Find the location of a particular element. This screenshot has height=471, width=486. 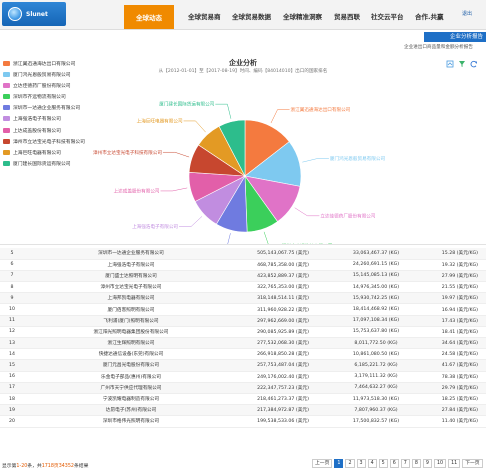

row-index: 15 is located at coordinates (12, 365).